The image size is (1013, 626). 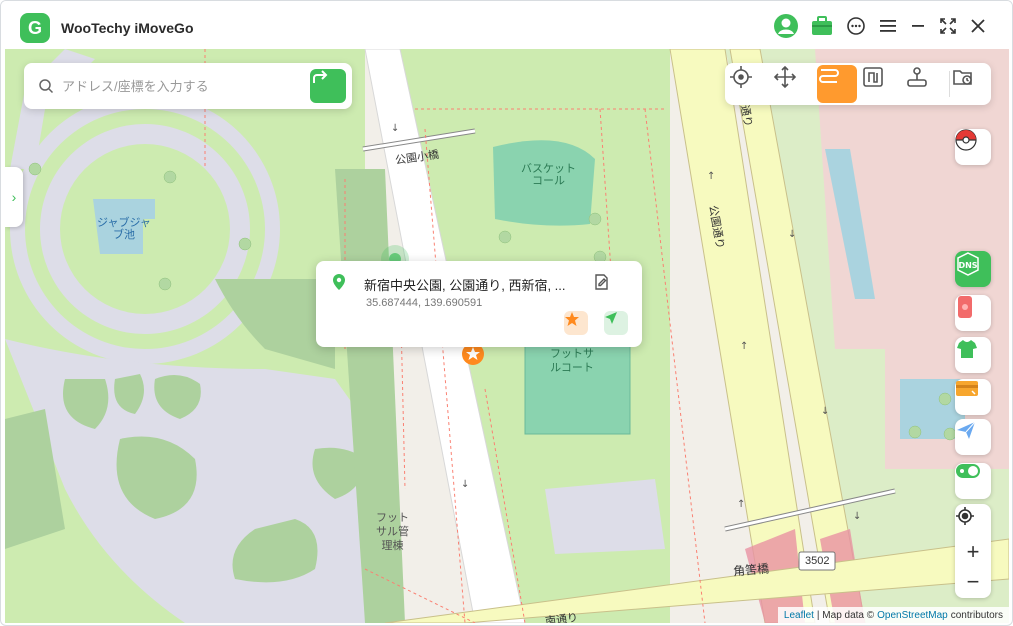 I want to click on menu-icon, so click(x=888, y=26).